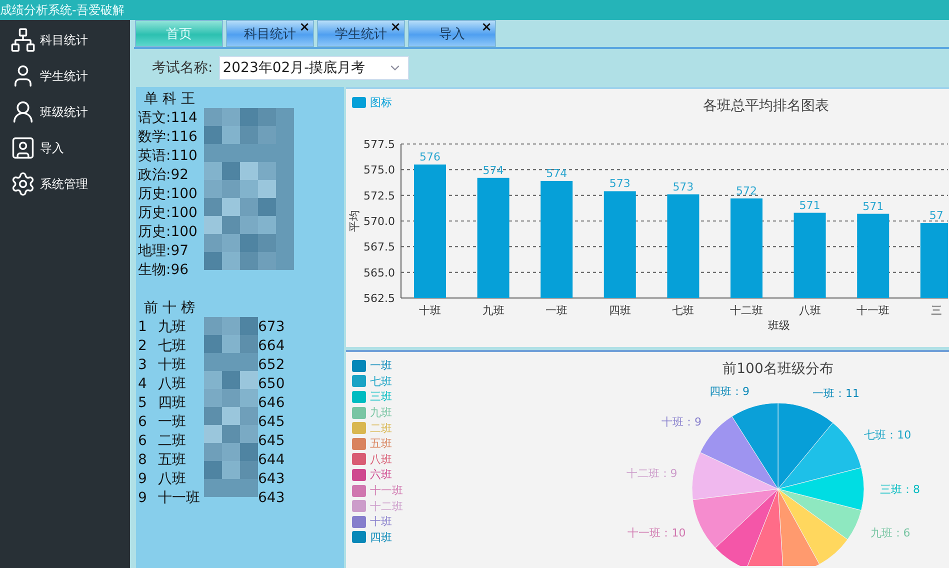 This screenshot has width=949, height=568. What do you see at coordinates (65, 40) in the screenshot?
I see `sidebar-item: 科目统计` at bounding box center [65, 40].